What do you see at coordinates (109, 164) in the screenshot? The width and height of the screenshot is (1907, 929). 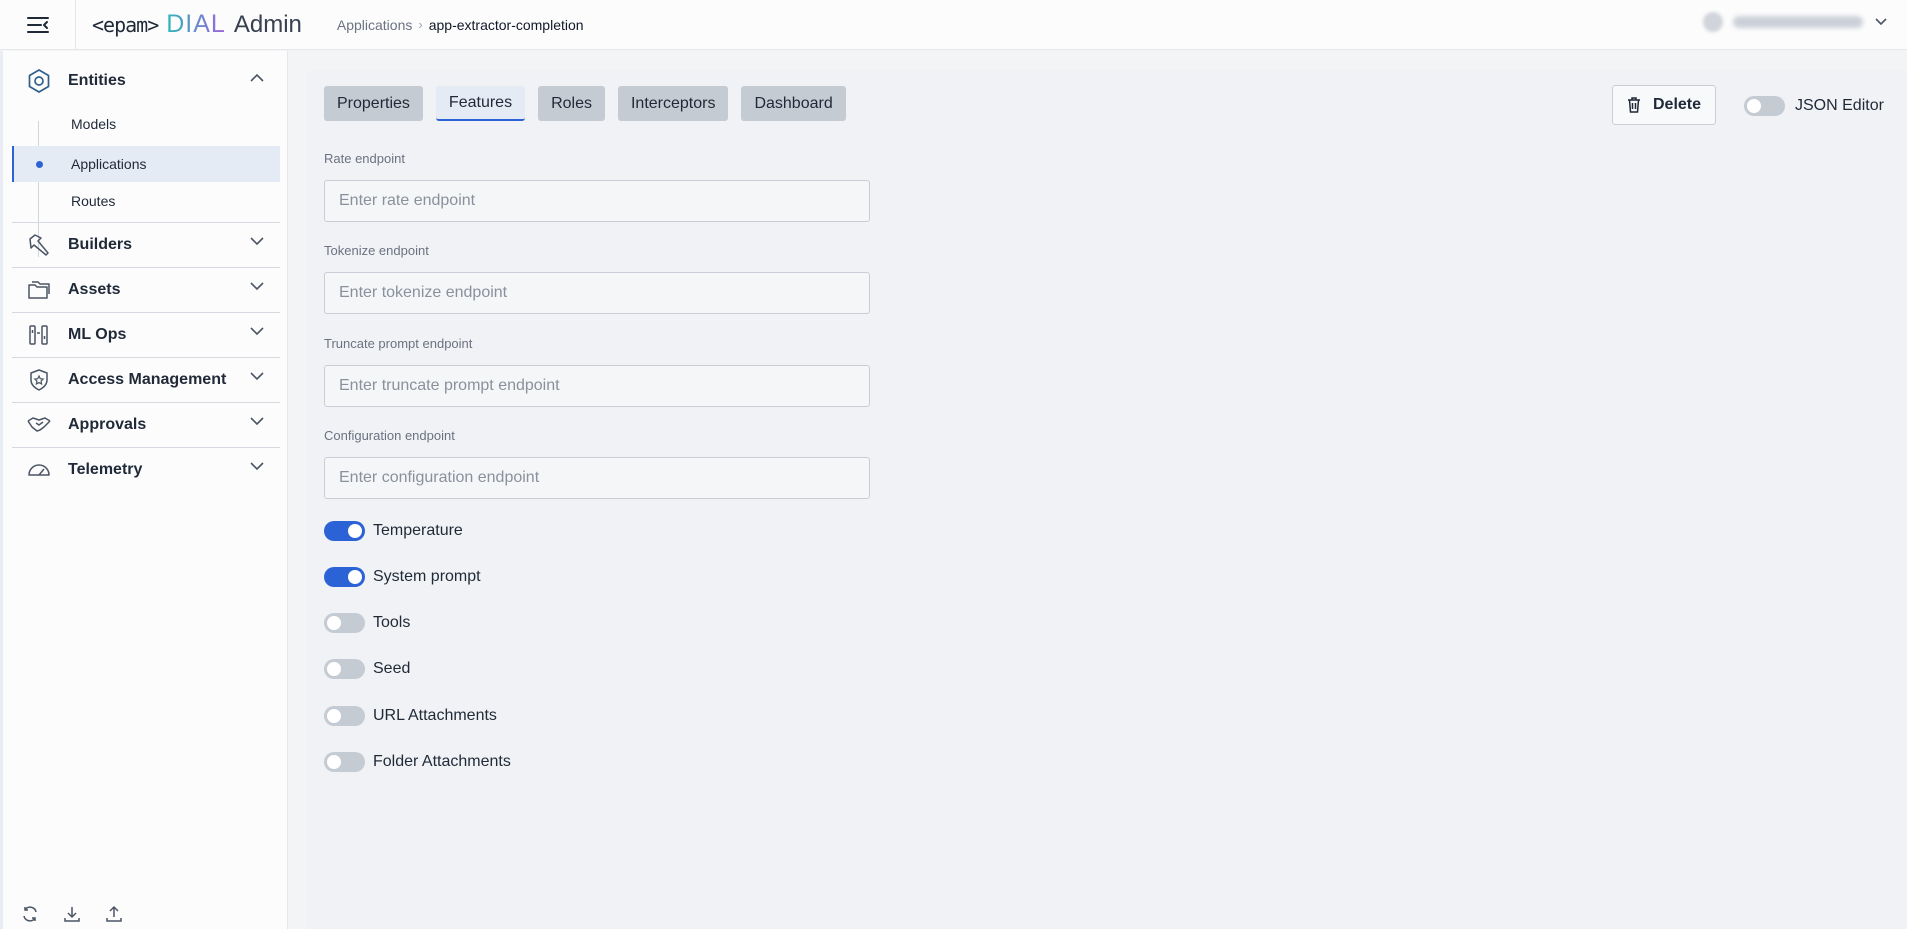 I see `sidebar-item-label: Applications` at bounding box center [109, 164].